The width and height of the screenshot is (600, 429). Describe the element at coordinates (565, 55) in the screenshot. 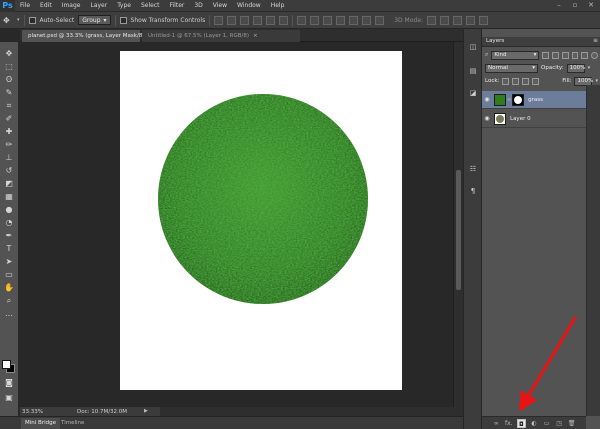

I see `filter-type-icon` at that location.